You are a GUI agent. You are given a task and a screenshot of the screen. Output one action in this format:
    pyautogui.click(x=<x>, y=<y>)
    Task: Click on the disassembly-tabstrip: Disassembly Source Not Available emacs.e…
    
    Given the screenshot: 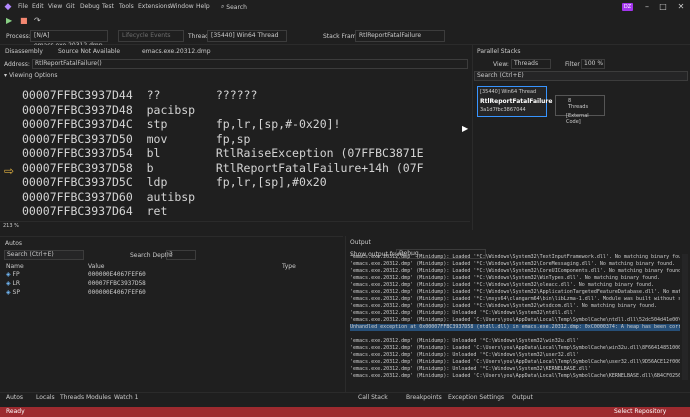 What is the action you would take?
    pyautogui.click(x=235, y=51)
    